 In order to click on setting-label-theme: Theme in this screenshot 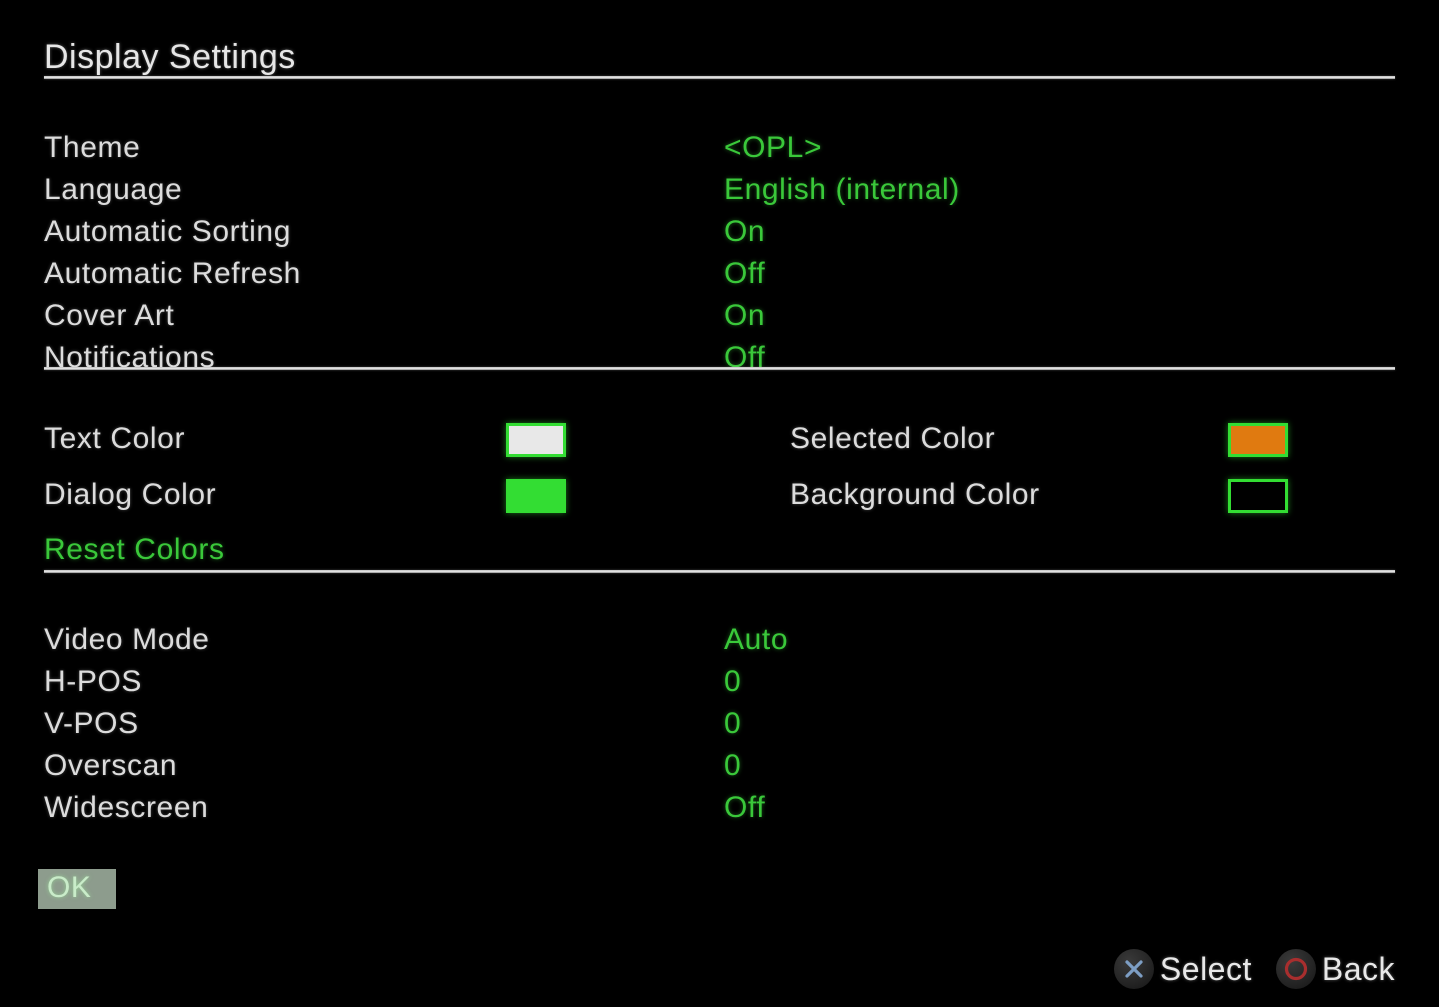, I will do `click(92, 147)`.